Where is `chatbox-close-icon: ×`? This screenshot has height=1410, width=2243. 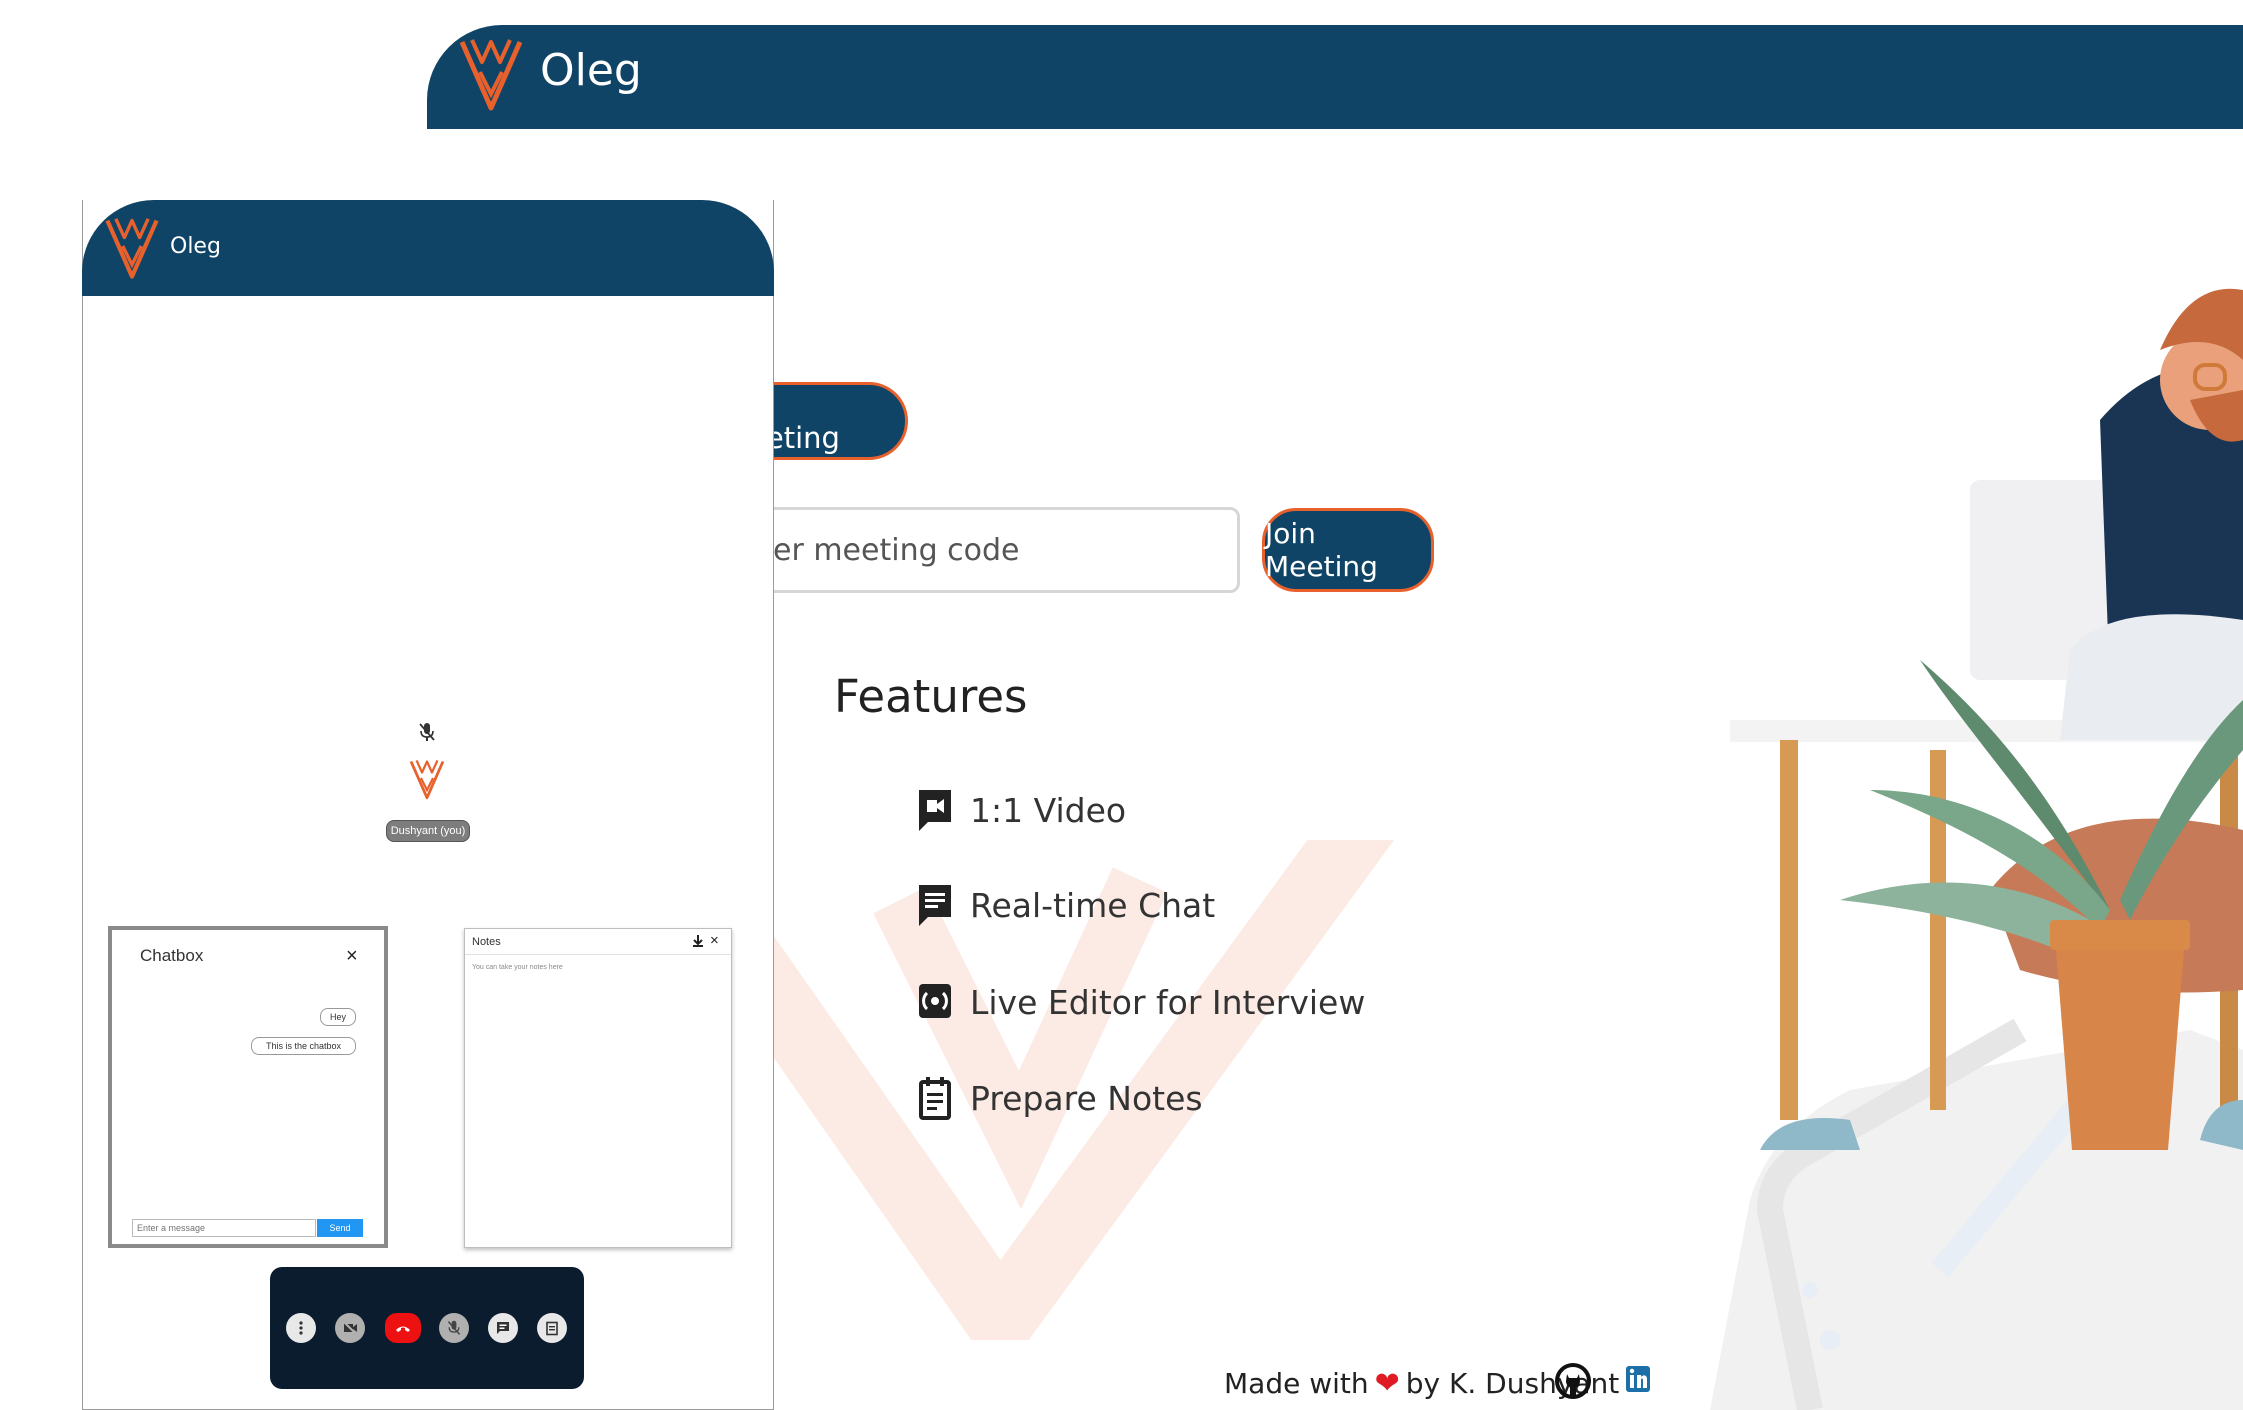 chatbox-close-icon: × is located at coordinates (352, 956).